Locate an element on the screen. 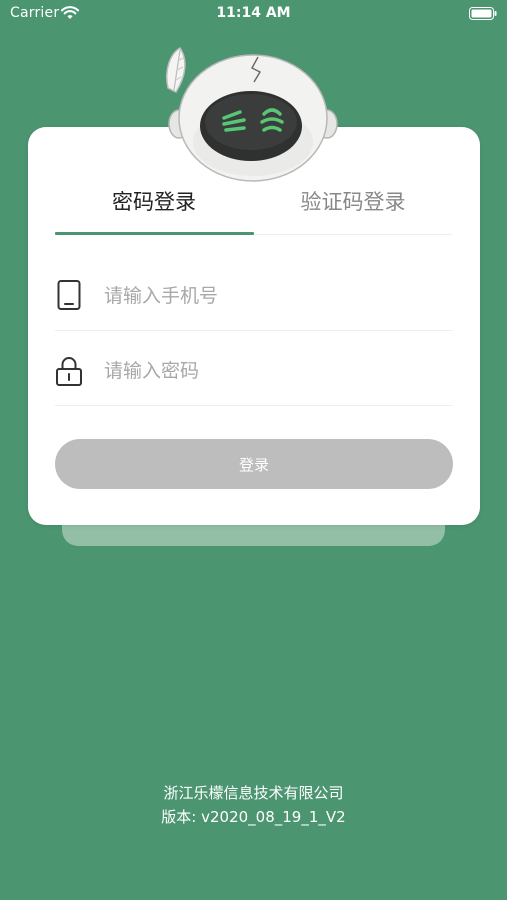  tab-password-login: 密码登录 is located at coordinates (154, 201).